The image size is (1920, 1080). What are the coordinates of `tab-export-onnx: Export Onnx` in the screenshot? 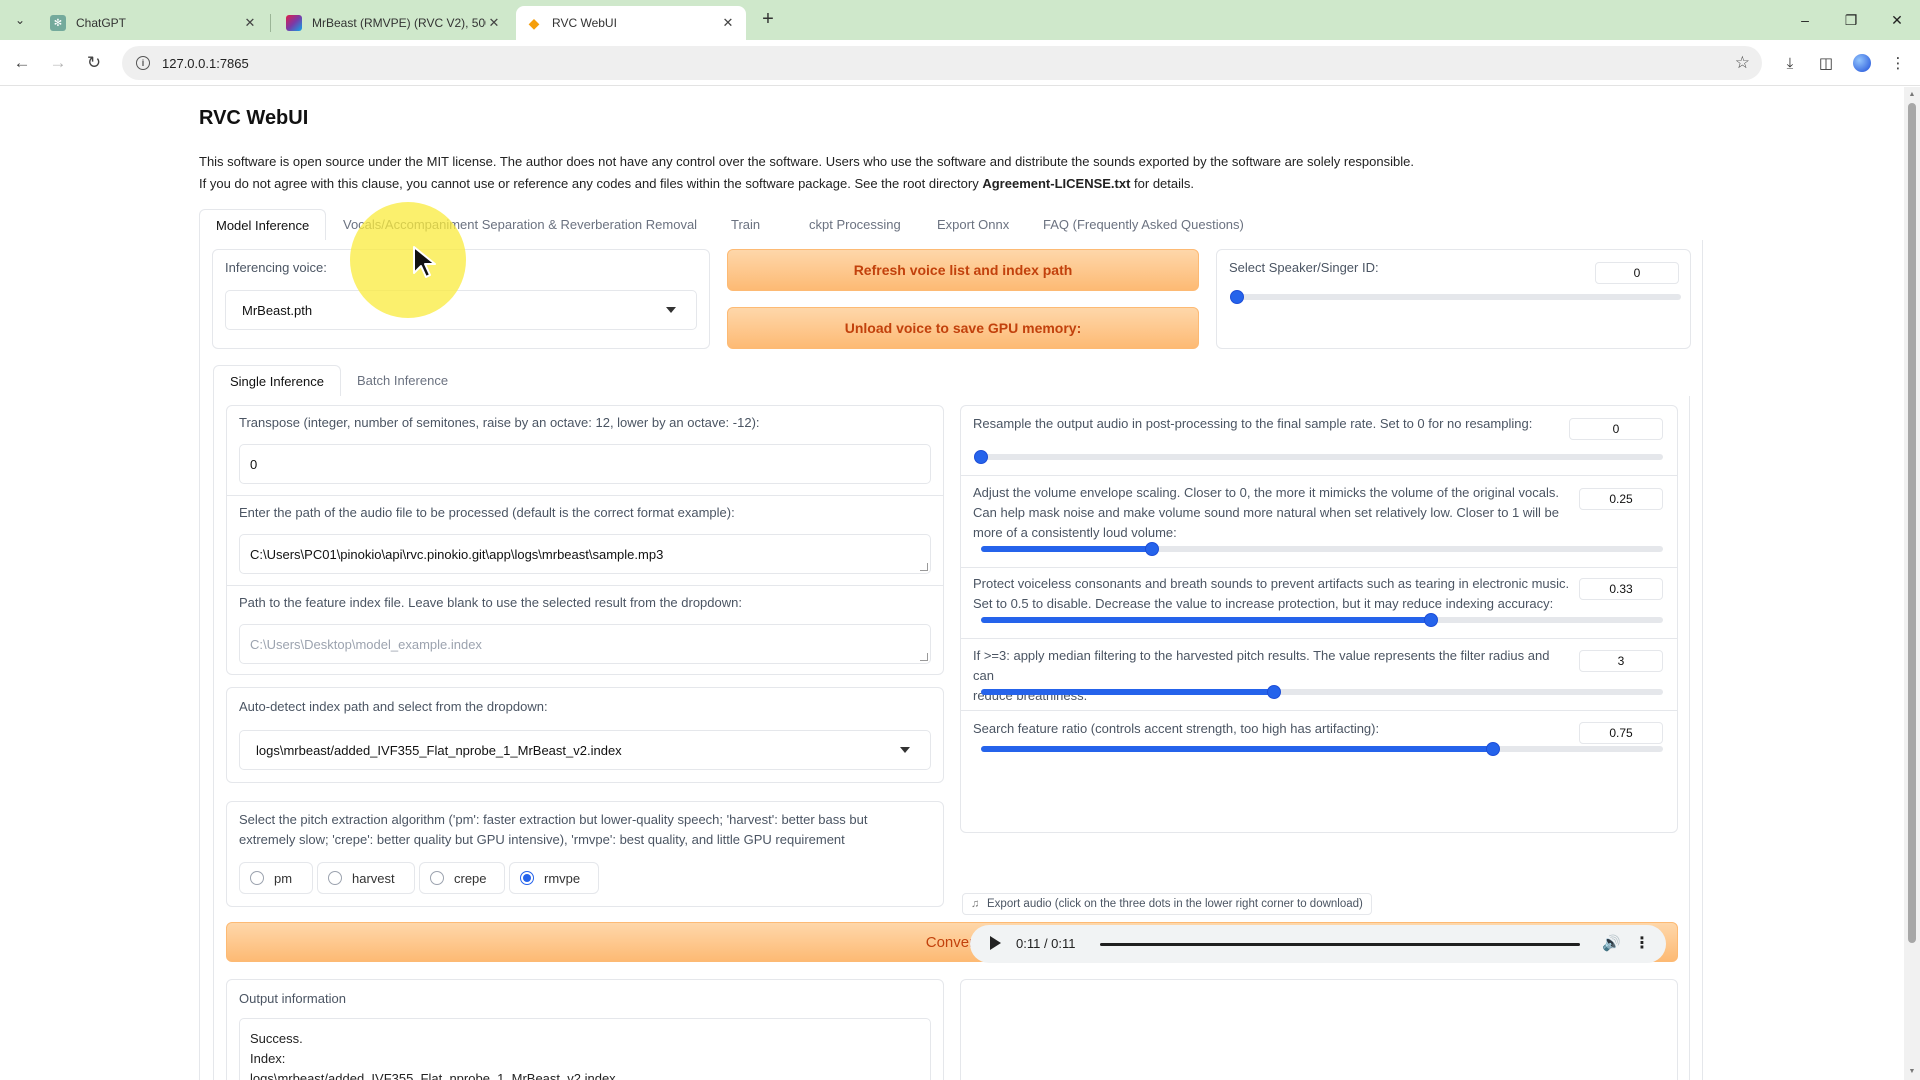 It's located at (973, 225).